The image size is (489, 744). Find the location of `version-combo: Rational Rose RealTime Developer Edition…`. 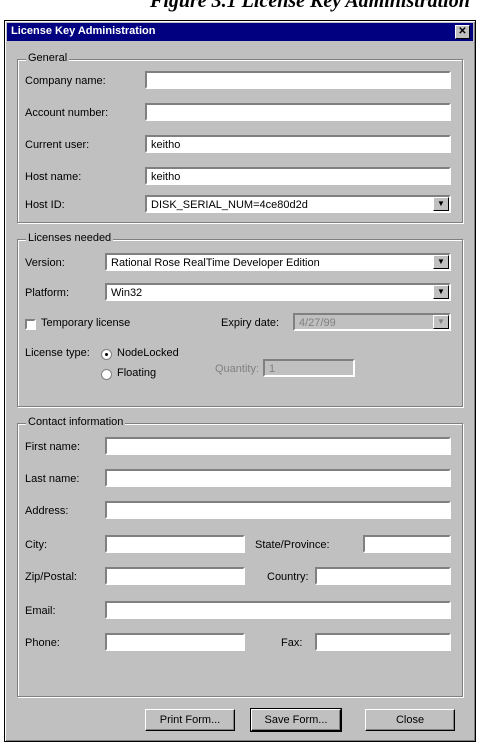

version-combo: Rational Rose RealTime Developer Edition… is located at coordinates (278, 262).